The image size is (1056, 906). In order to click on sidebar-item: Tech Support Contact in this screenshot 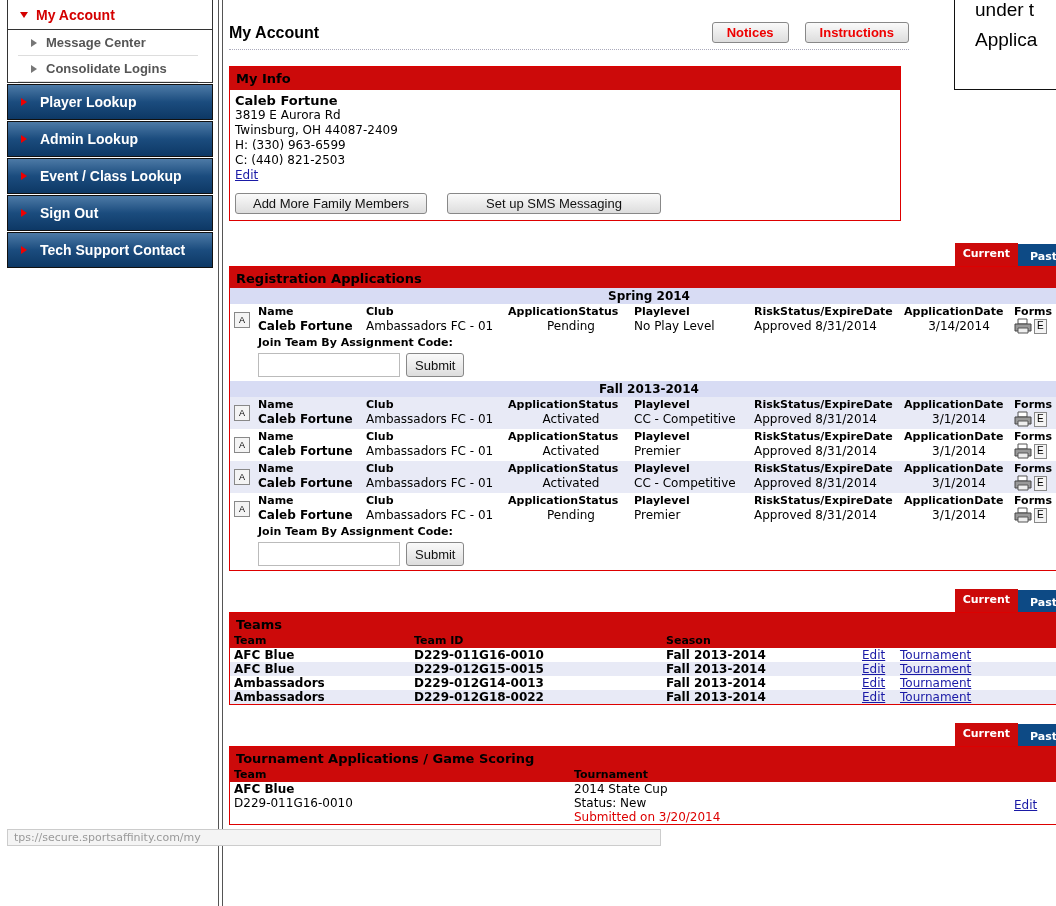, I will do `click(110, 250)`.